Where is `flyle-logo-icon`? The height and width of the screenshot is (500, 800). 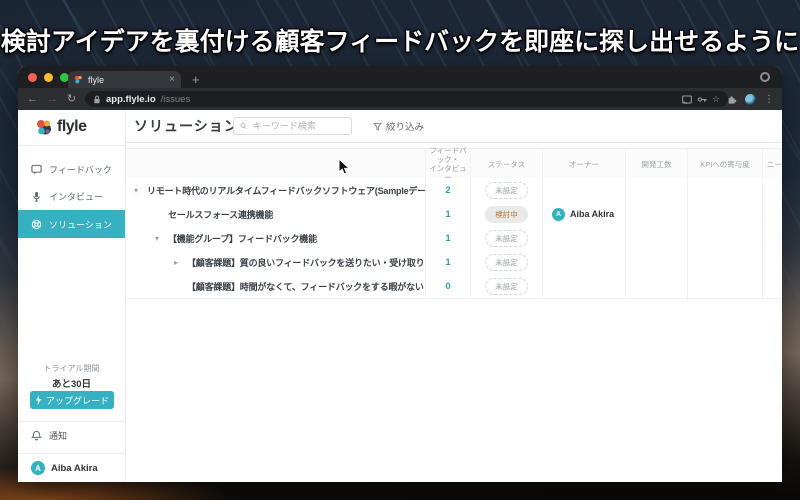 flyle-logo-icon is located at coordinates (44, 126).